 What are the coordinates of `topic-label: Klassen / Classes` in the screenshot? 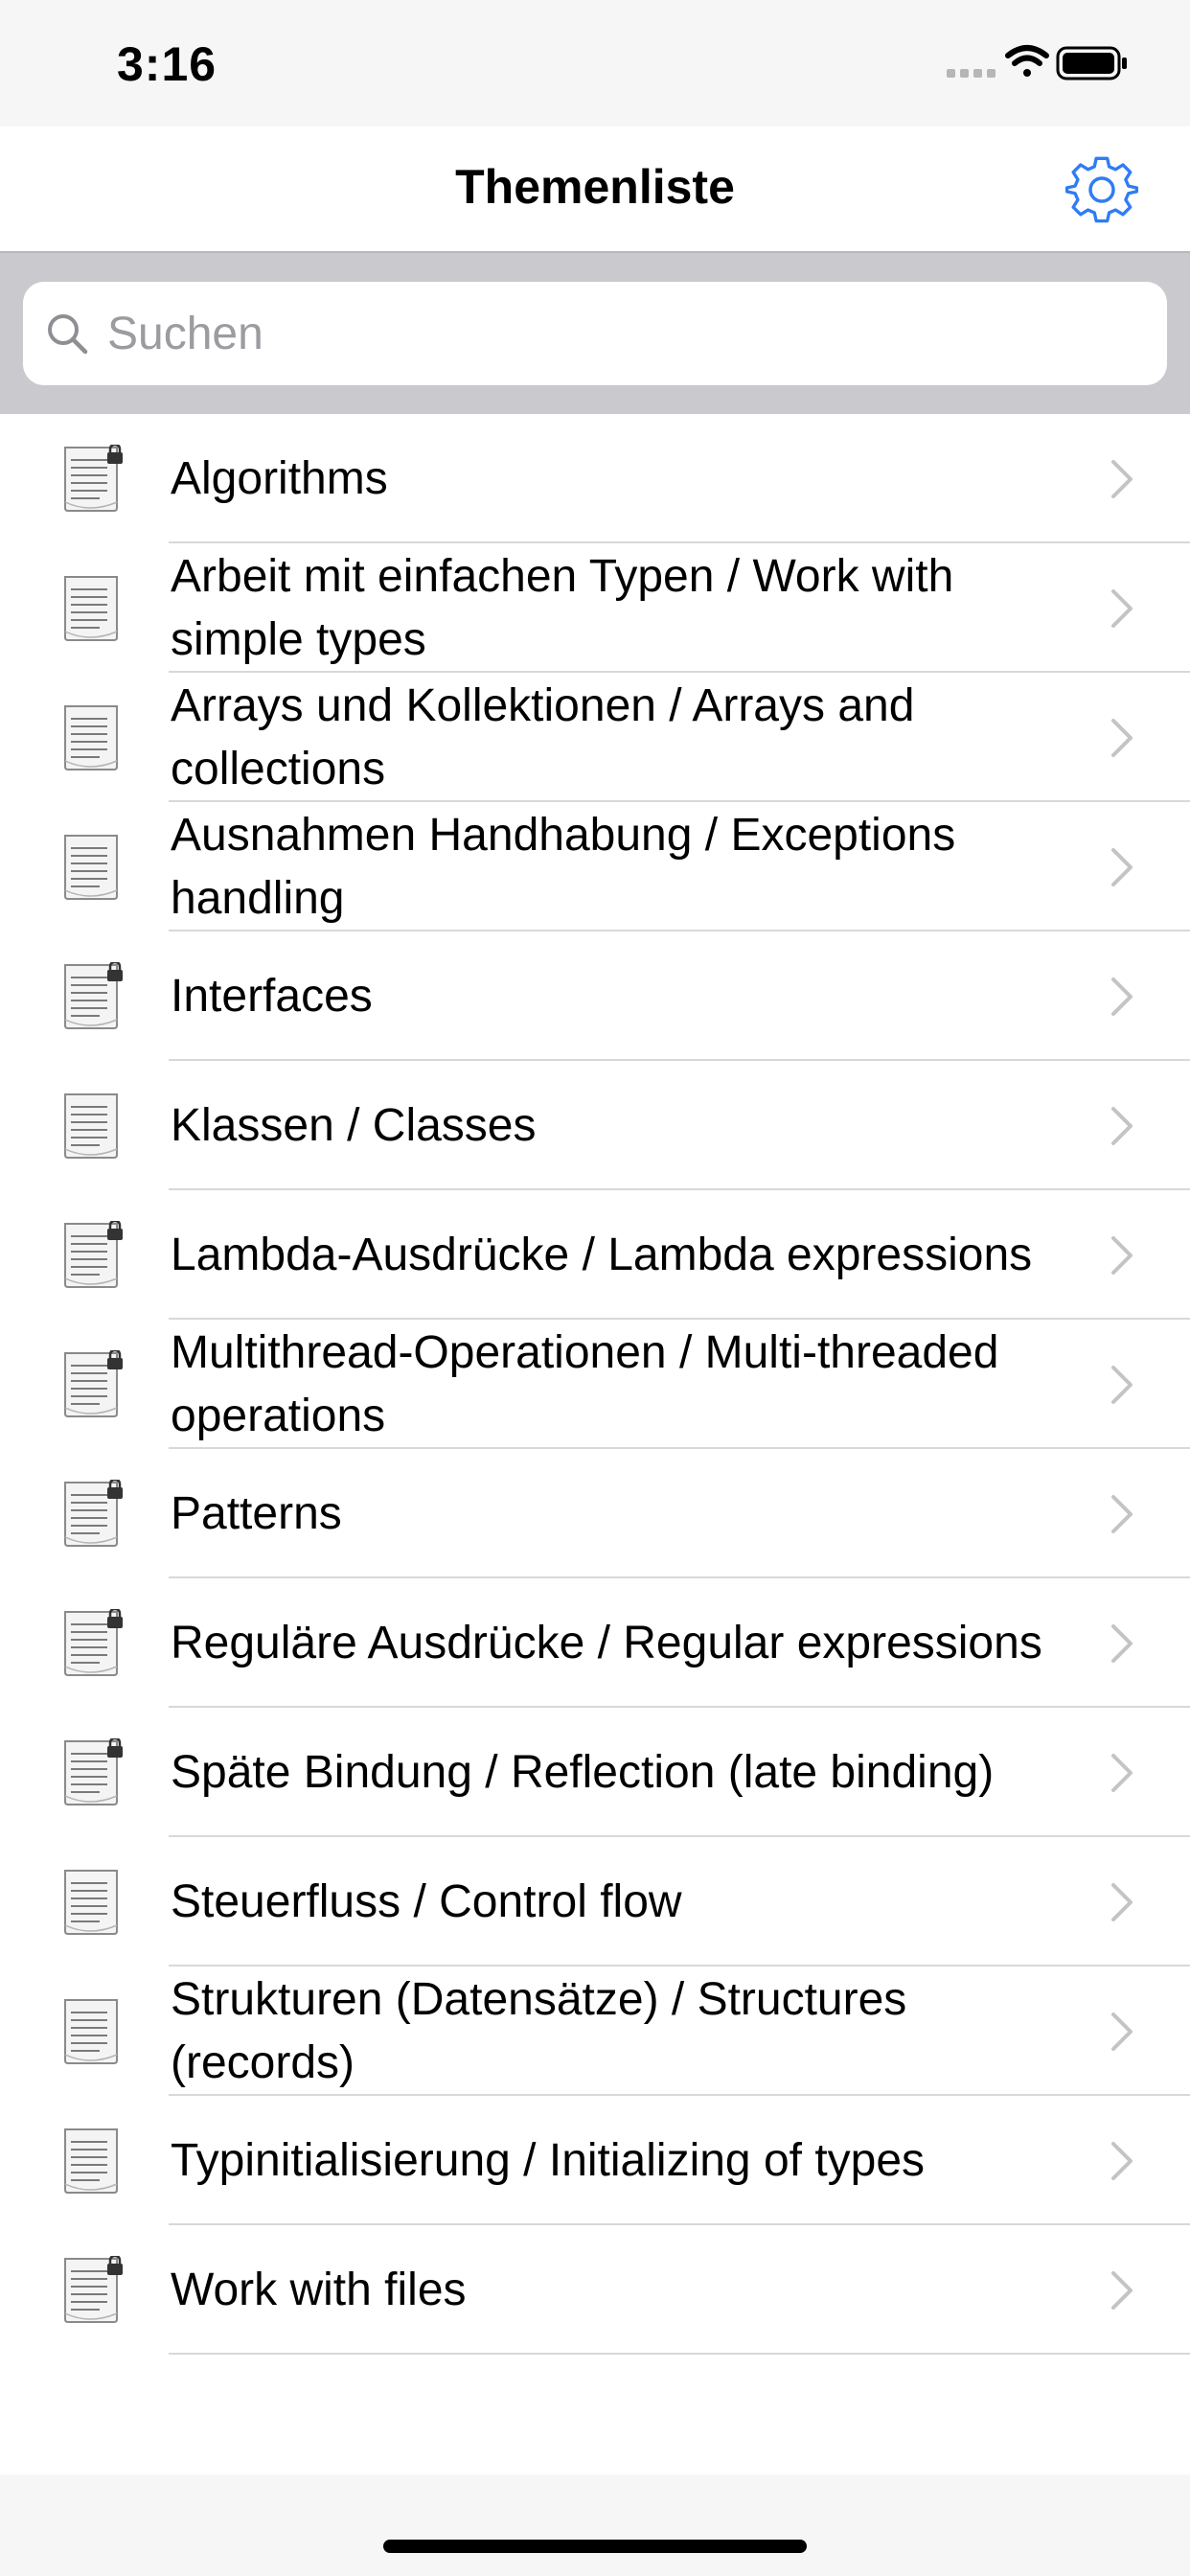 It's located at (354, 1125).